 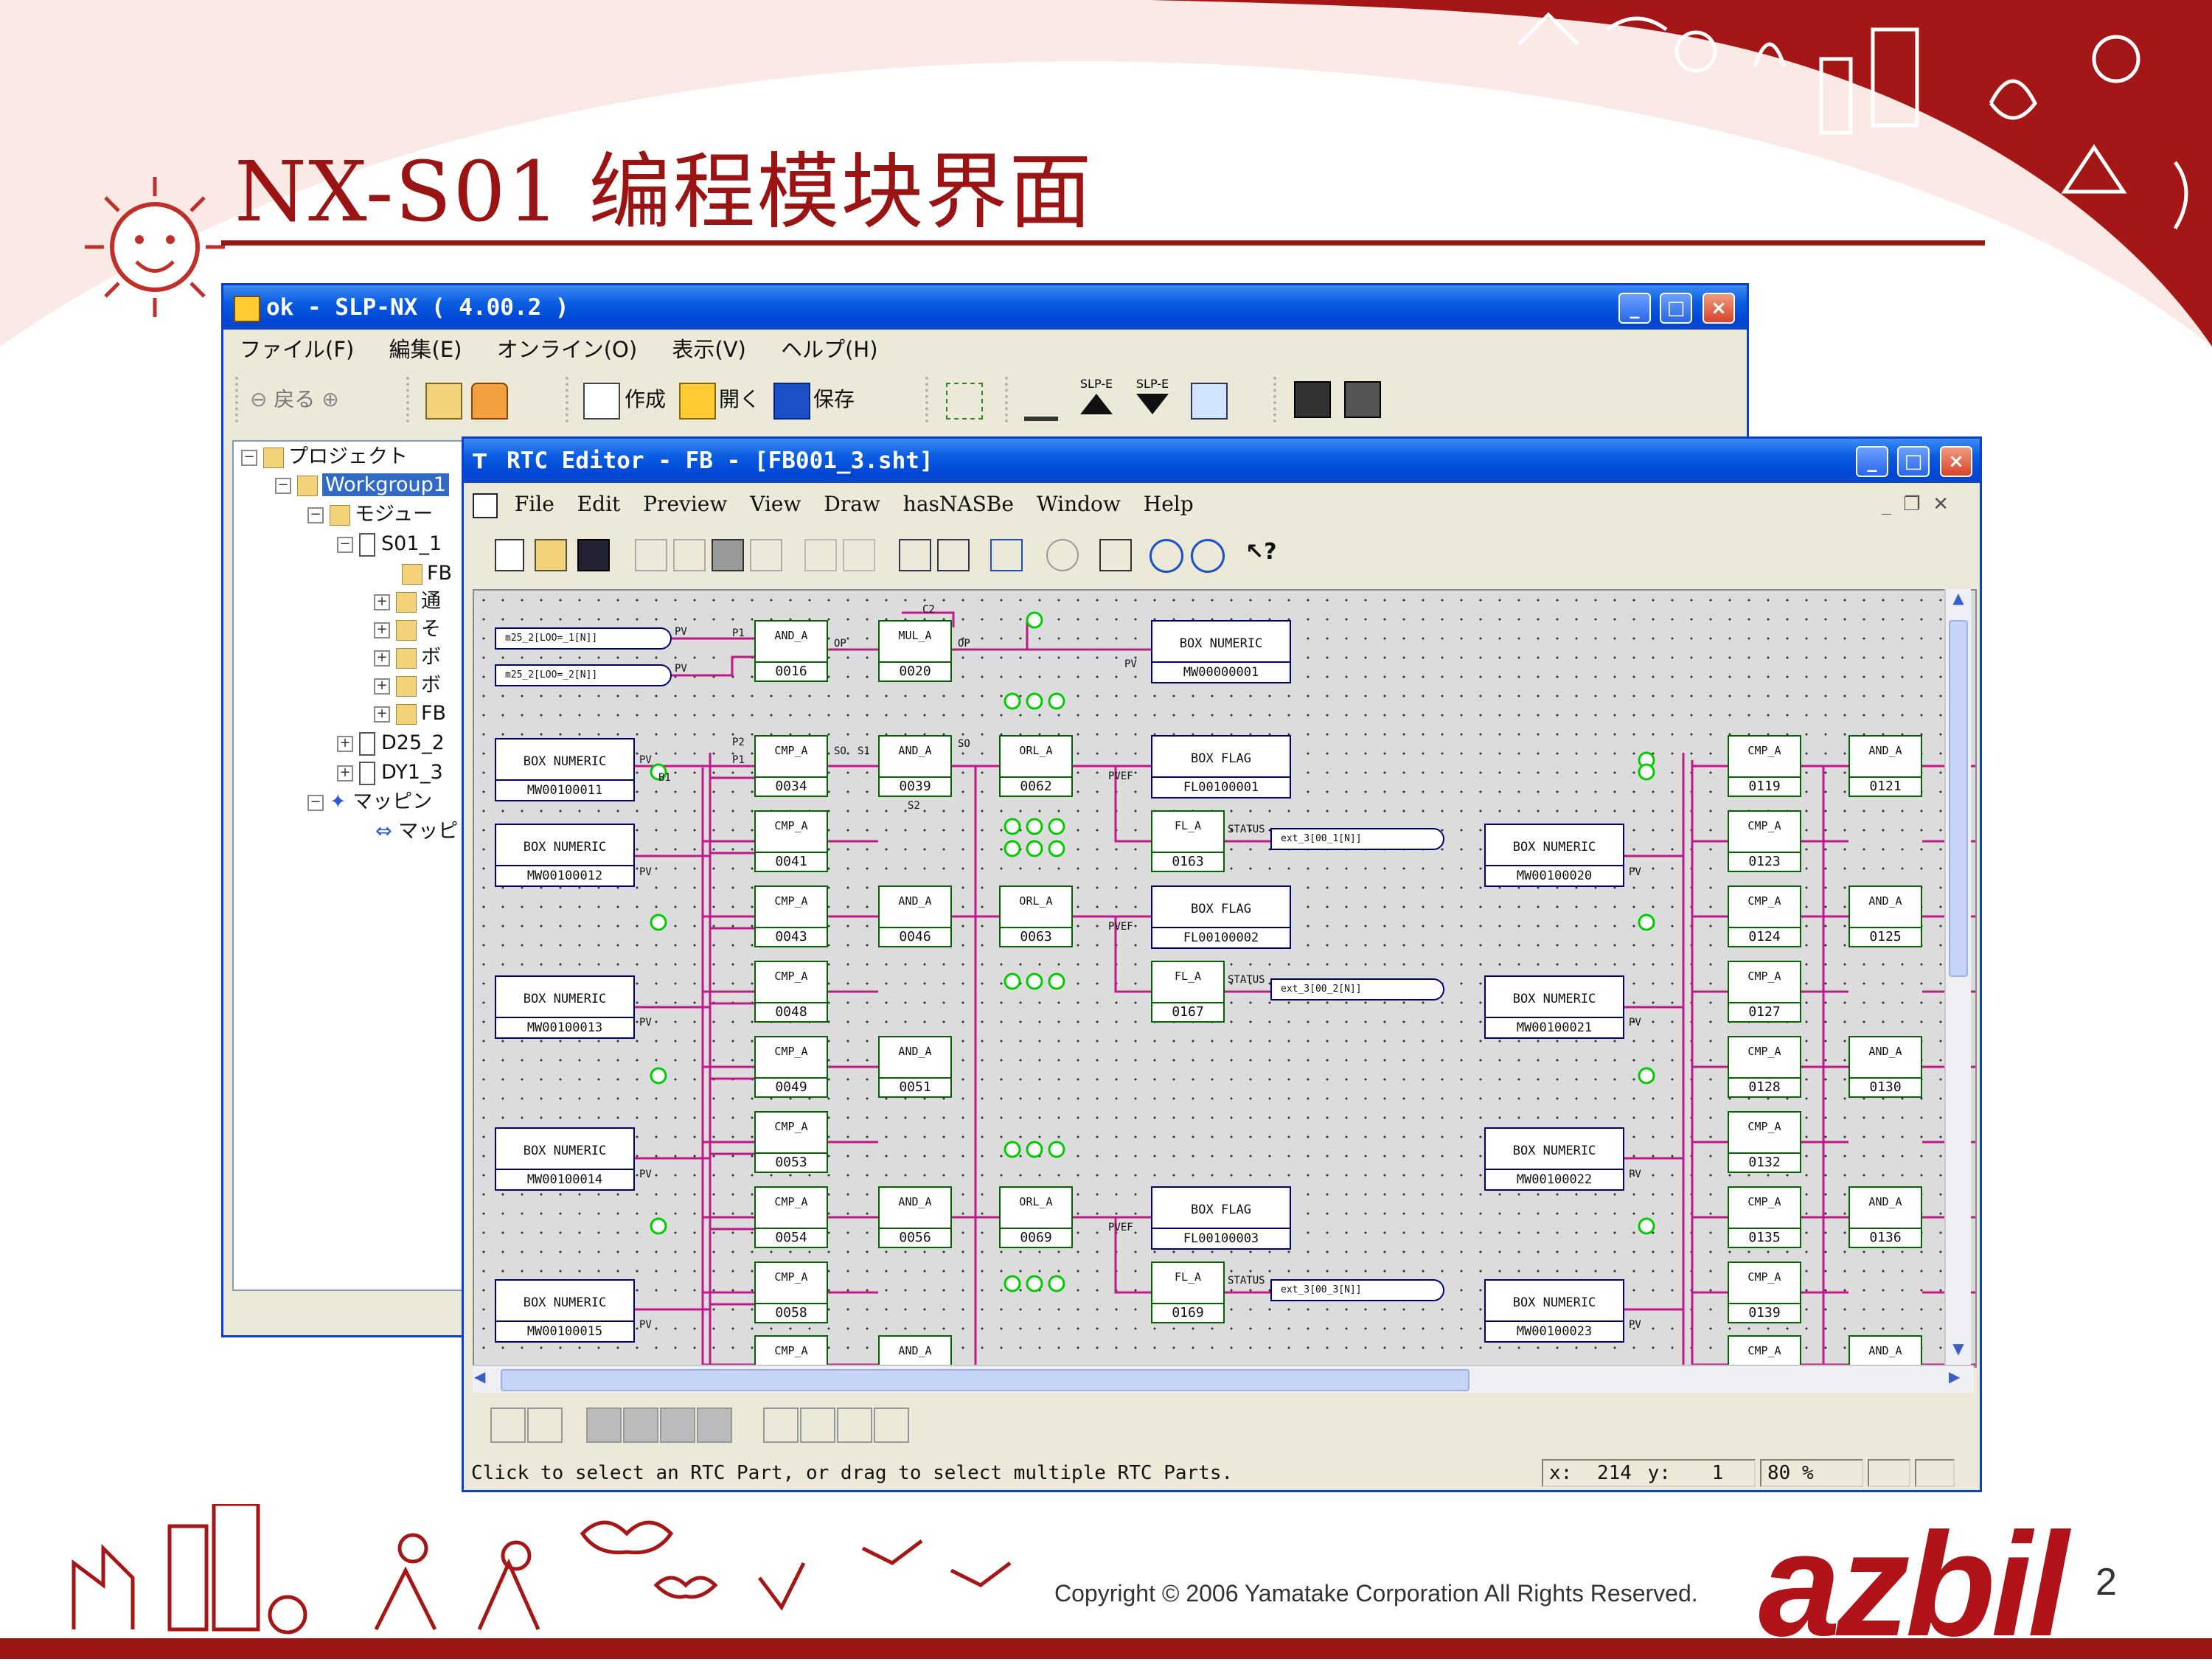 What do you see at coordinates (1554, 856) in the screenshot?
I see `box-numeric: BOX NUMERIC MW00100020` at bounding box center [1554, 856].